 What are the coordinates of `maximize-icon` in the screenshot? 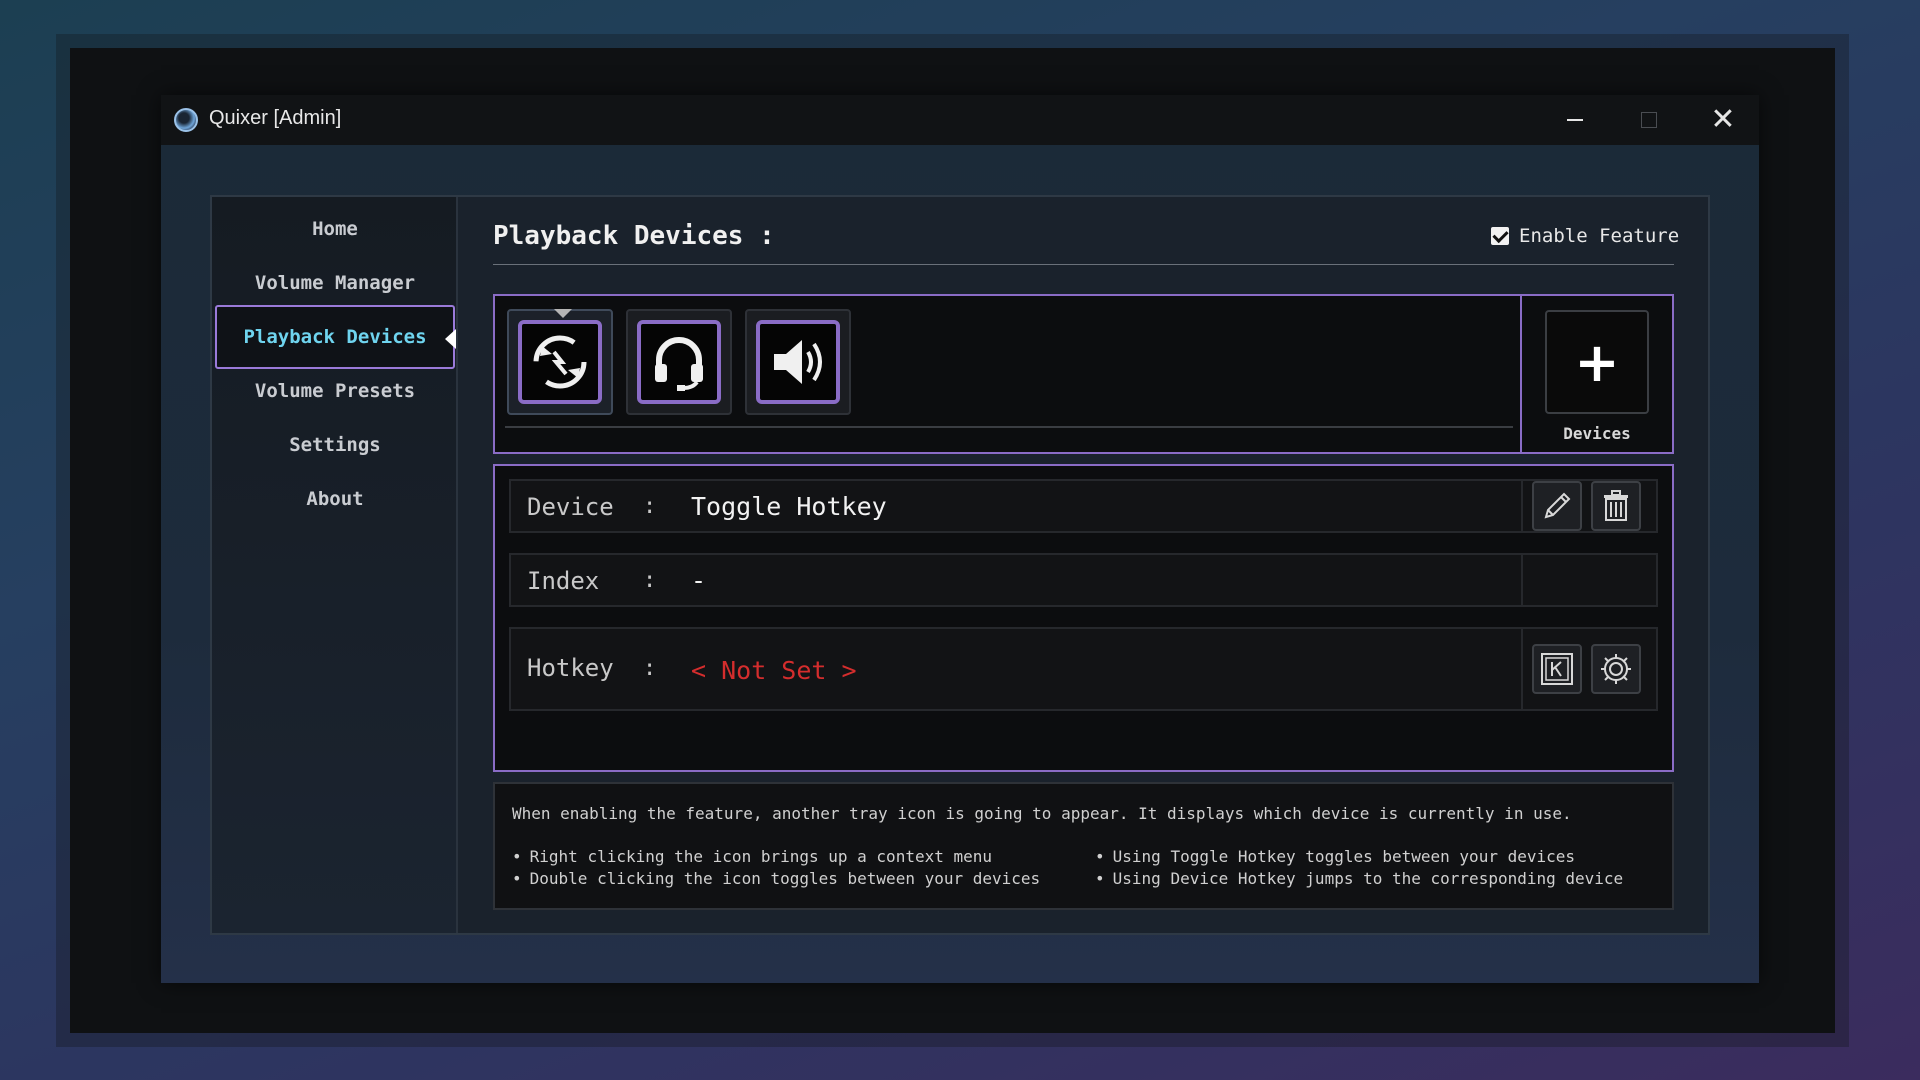 It's located at (1649, 120).